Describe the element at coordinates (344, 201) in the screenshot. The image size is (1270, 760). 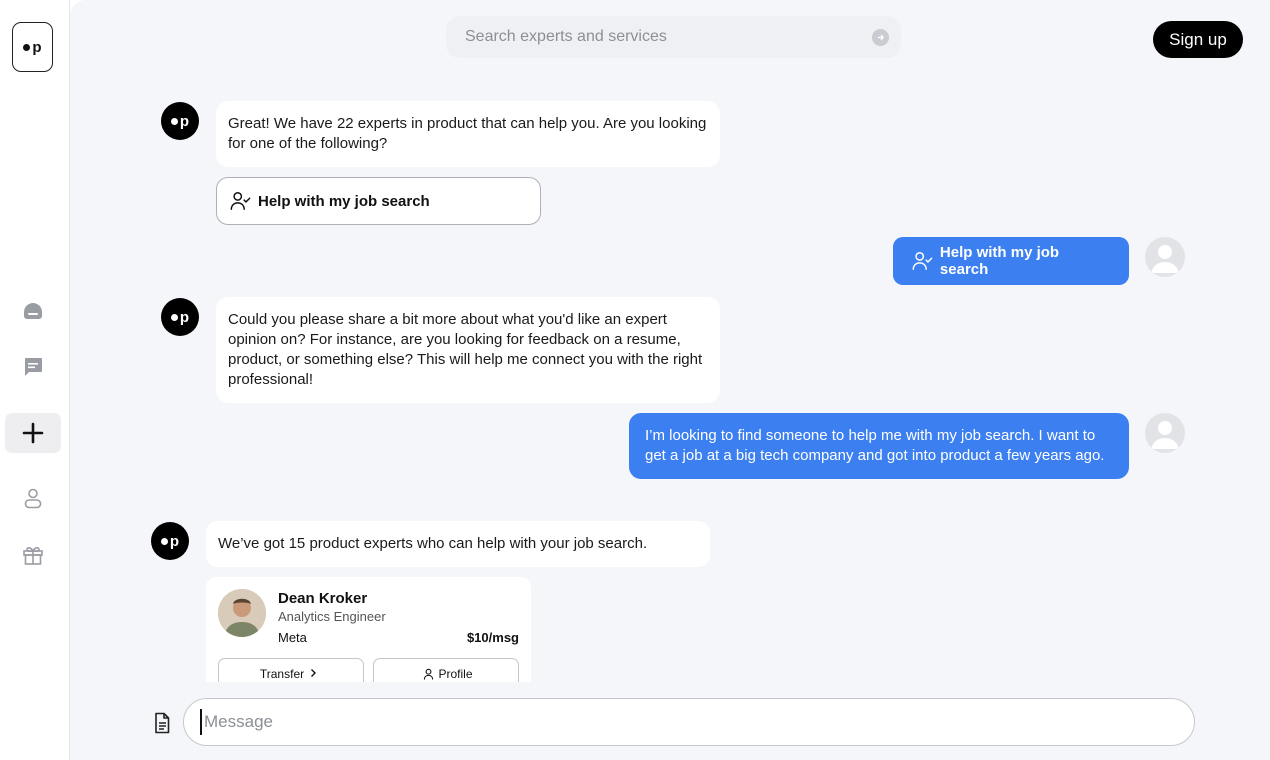
I see `chip-label: Help with my job search` at that location.